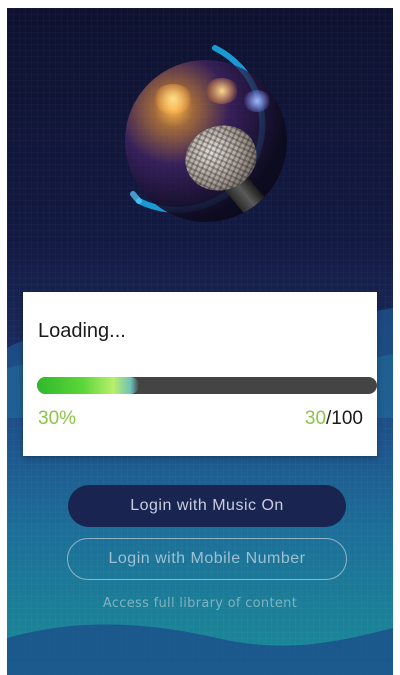 The image size is (400, 675). What do you see at coordinates (88, 385) in the screenshot?
I see `progress-bar-fill` at bounding box center [88, 385].